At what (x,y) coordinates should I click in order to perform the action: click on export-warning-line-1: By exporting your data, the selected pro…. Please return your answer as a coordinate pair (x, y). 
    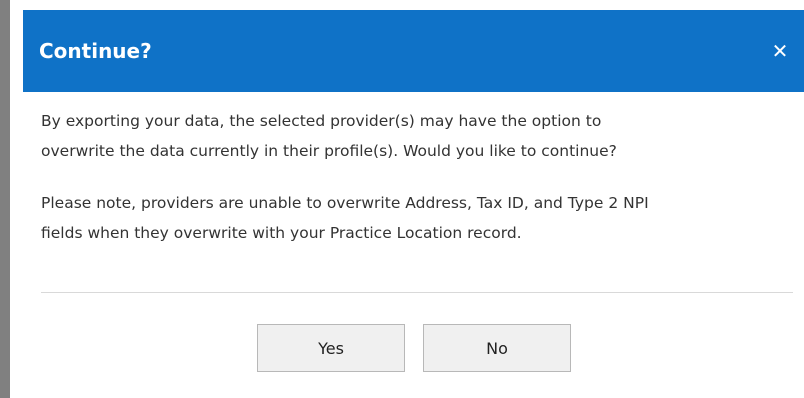
    Looking at the image, I should click on (321, 121).